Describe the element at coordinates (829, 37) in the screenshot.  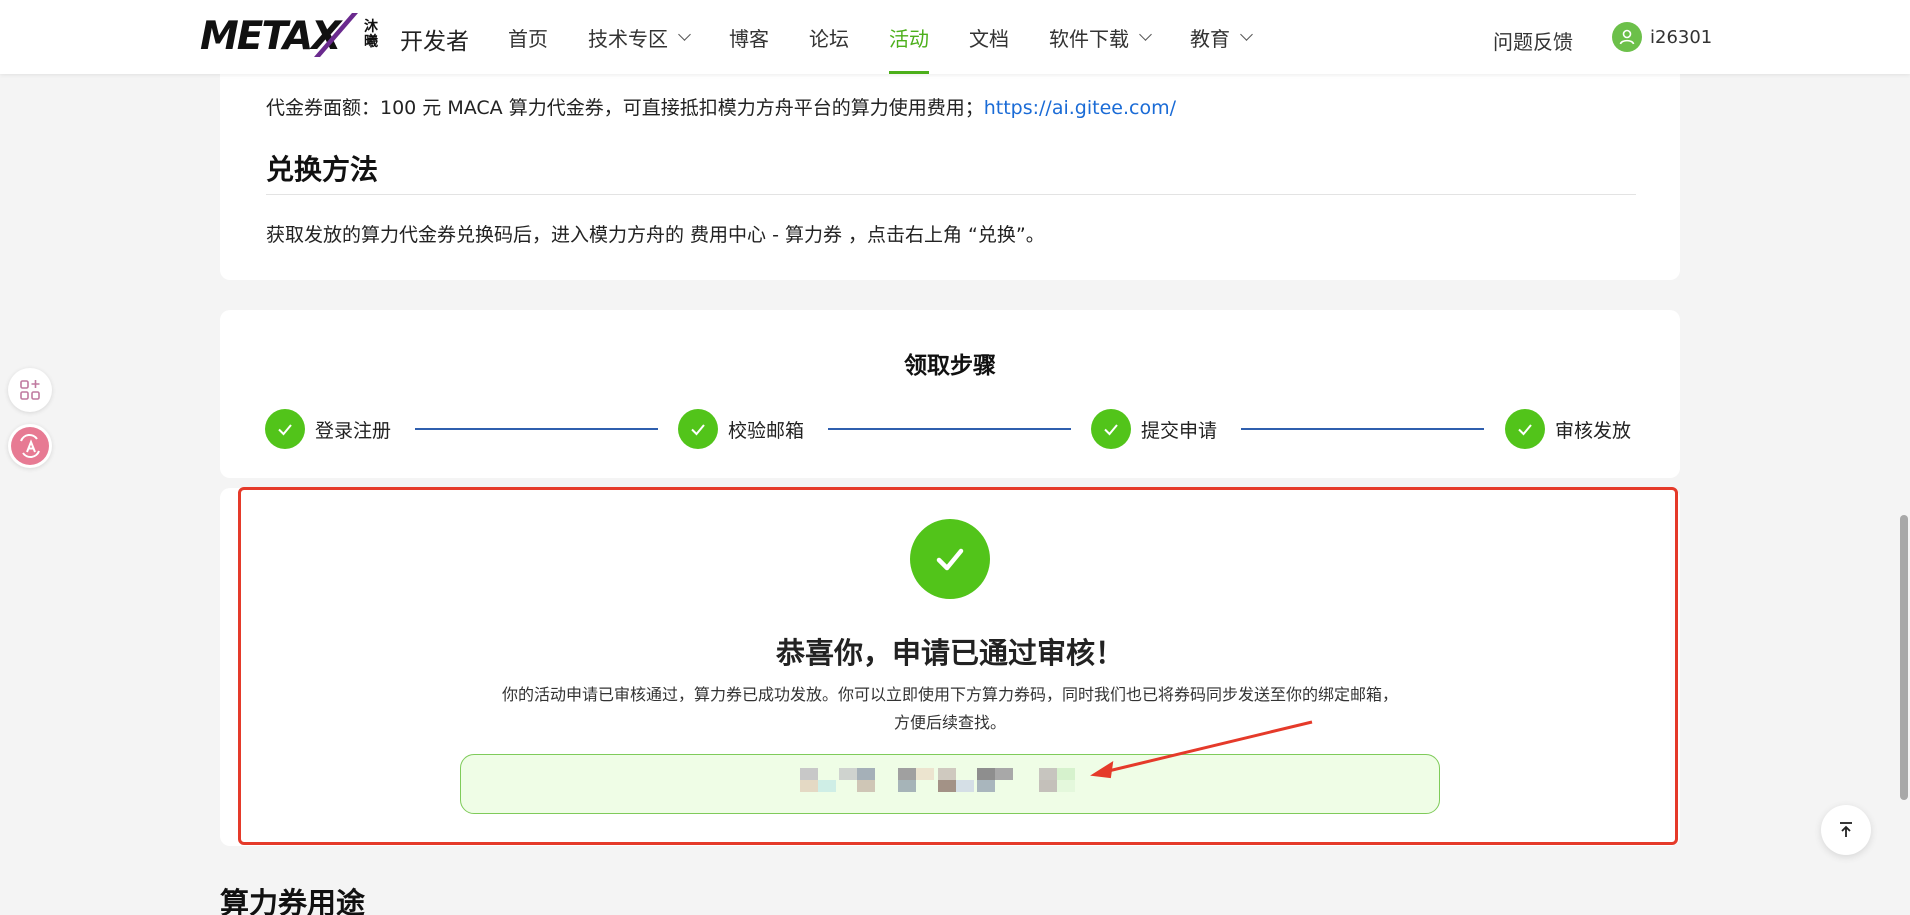
I see `nav-forum: 论坛` at that location.